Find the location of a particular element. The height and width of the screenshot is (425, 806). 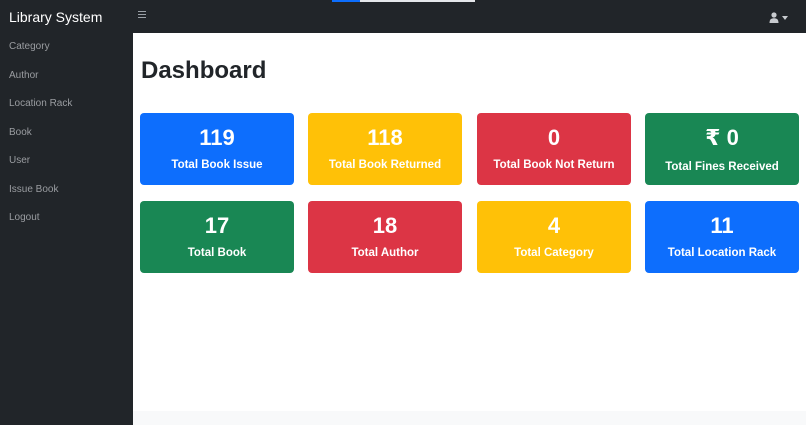

card-value: ₹ 0 is located at coordinates (722, 137).